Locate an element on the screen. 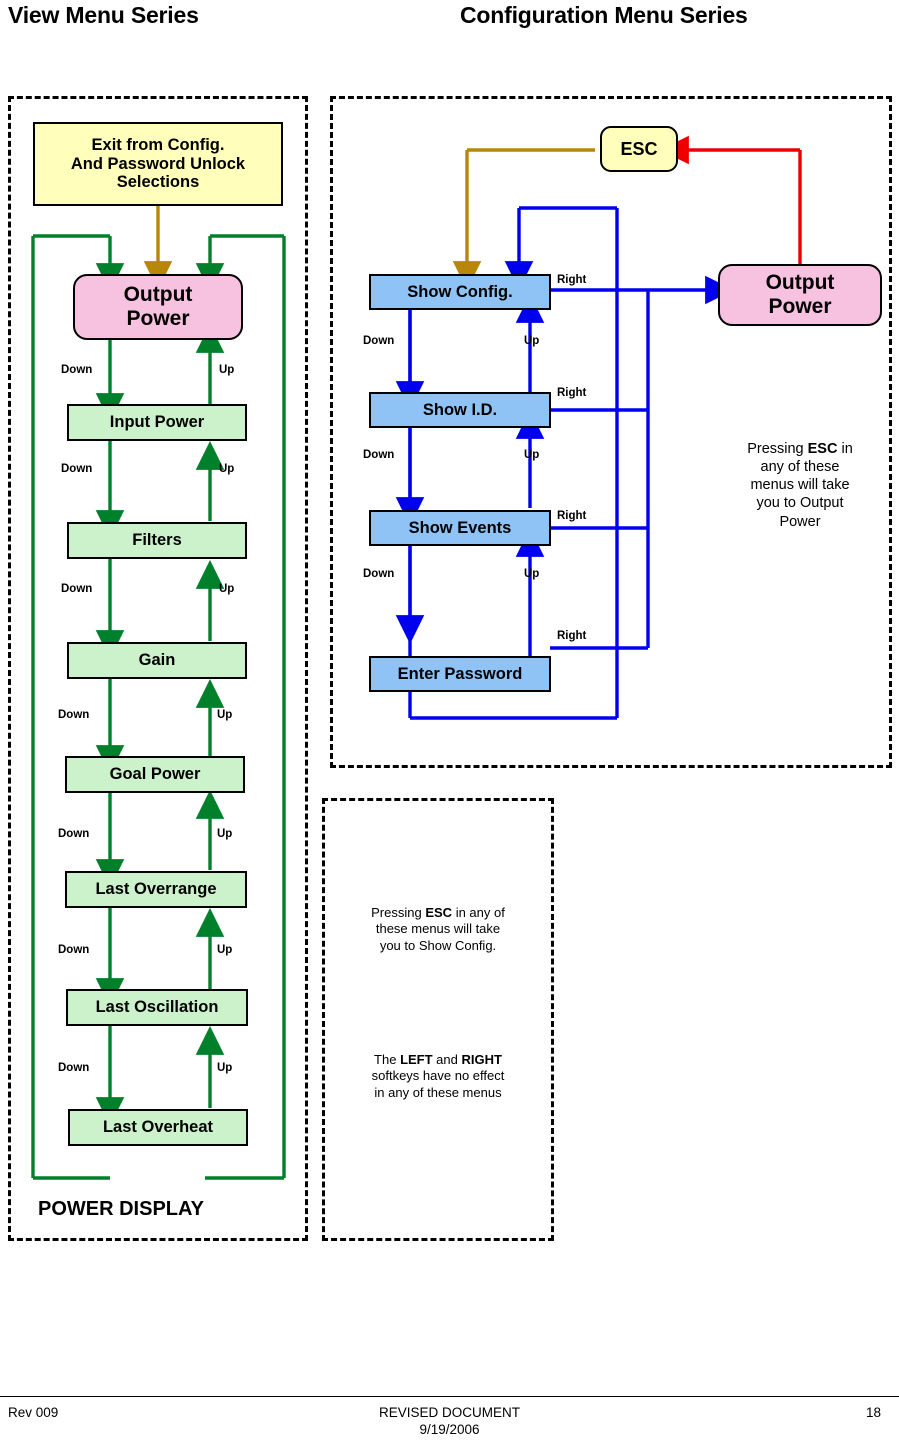  footer-center-line1: REVISED DOCUMENT is located at coordinates (449, 1412).